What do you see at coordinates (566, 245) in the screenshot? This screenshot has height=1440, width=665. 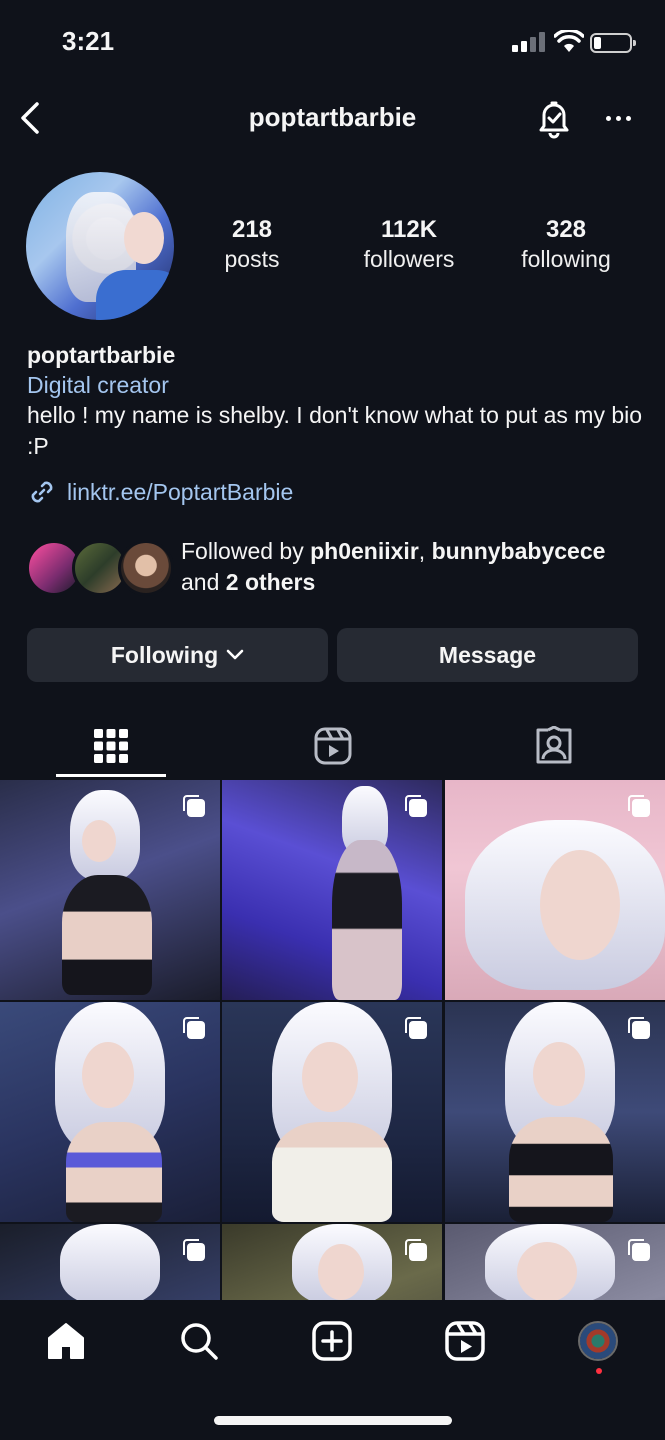 I see `following-stat: 328 following` at bounding box center [566, 245].